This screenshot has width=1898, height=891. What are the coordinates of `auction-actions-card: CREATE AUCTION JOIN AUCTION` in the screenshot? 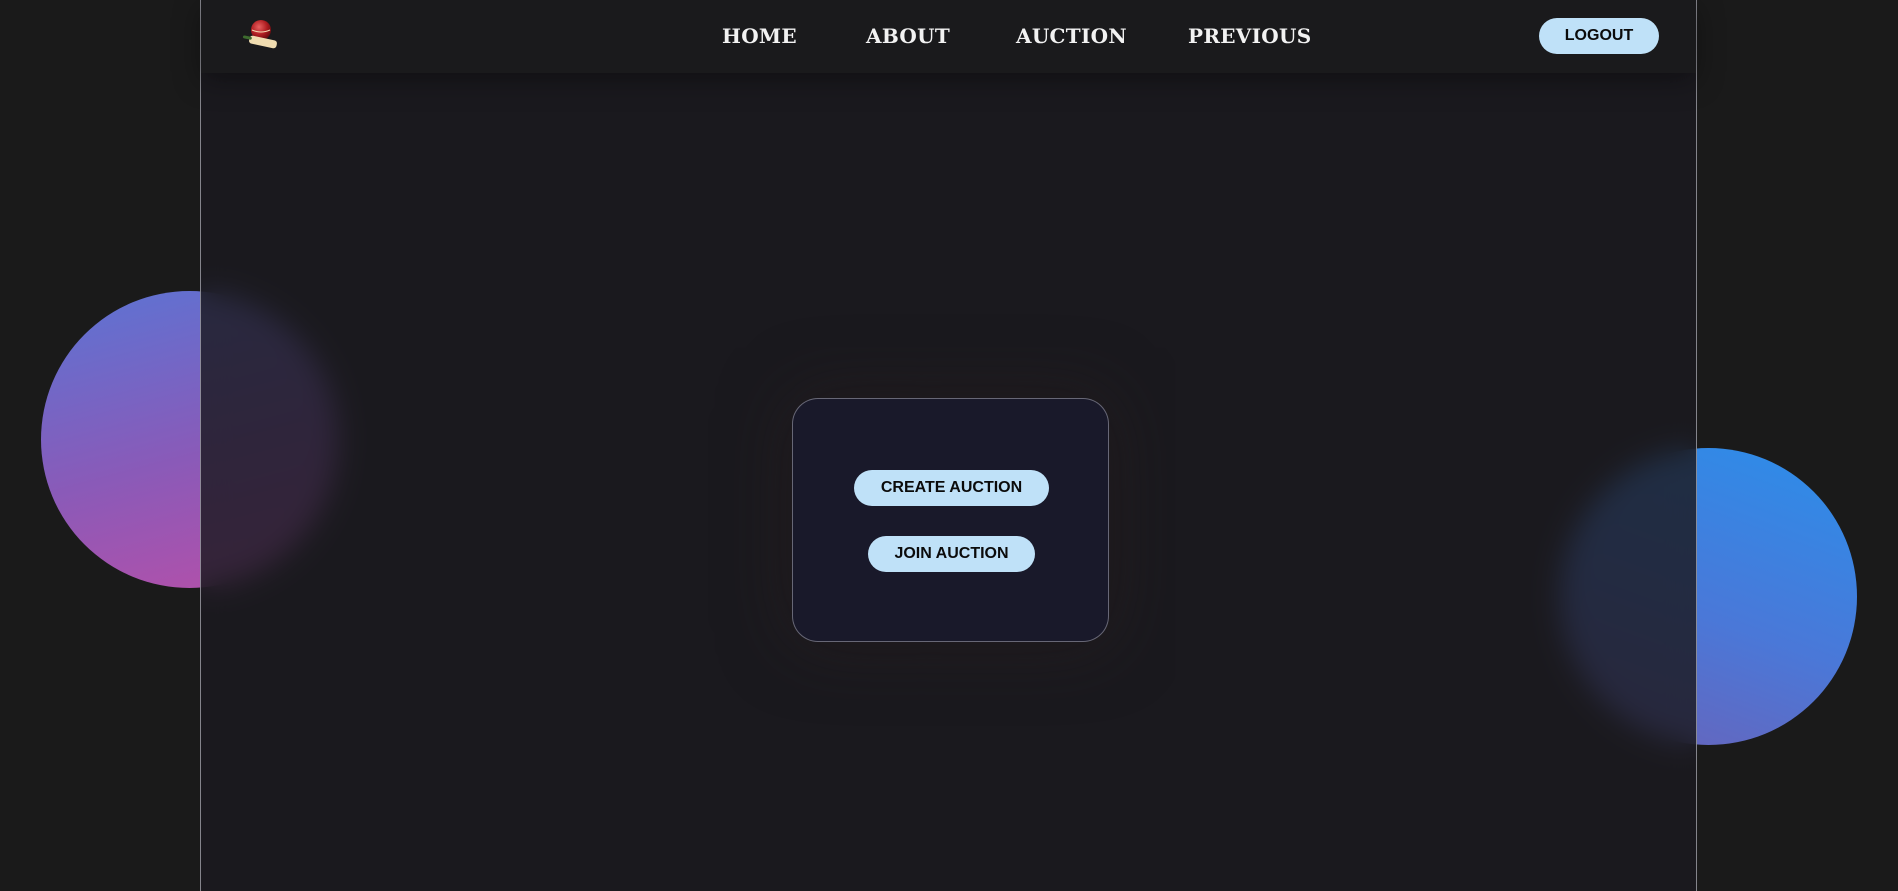 It's located at (950, 520).